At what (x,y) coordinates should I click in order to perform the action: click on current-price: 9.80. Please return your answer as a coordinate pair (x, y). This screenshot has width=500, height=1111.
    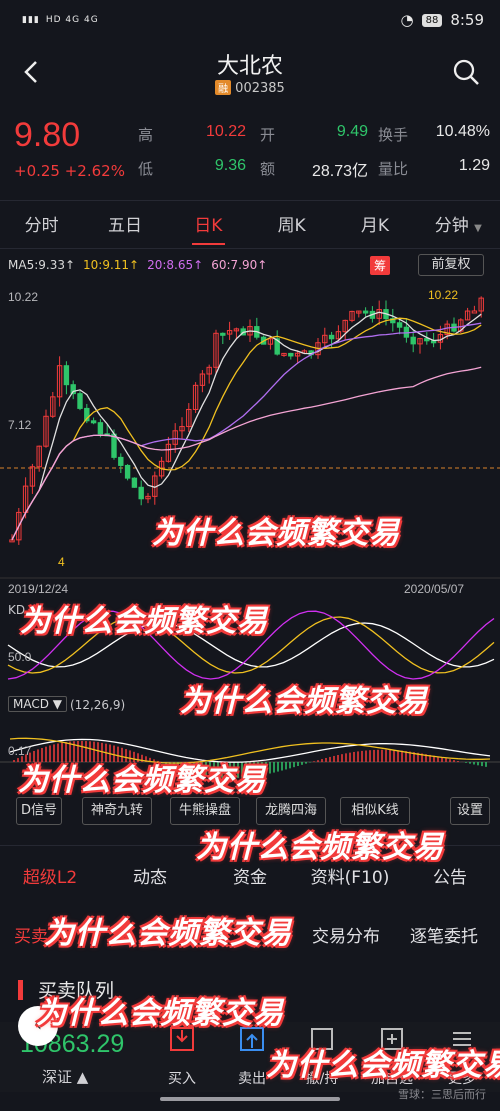
    Looking at the image, I should click on (47, 135).